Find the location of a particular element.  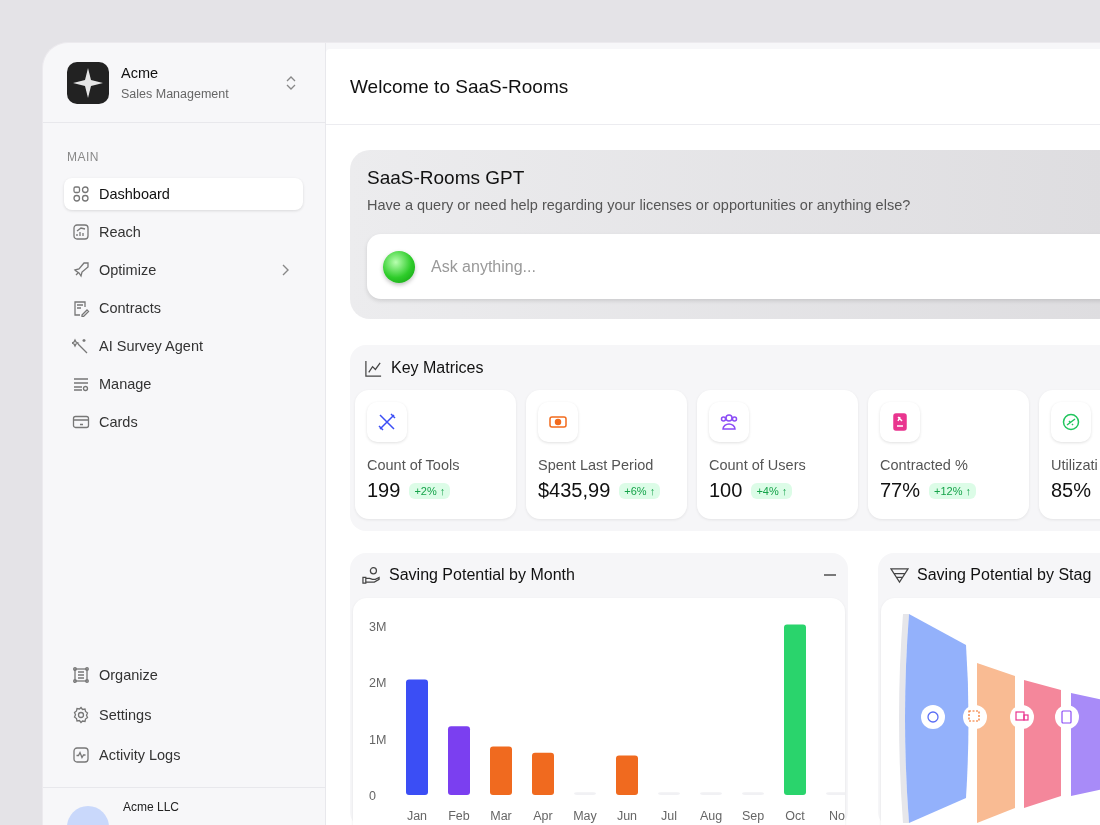

workspace-name: Acme is located at coordinates (140, 73).